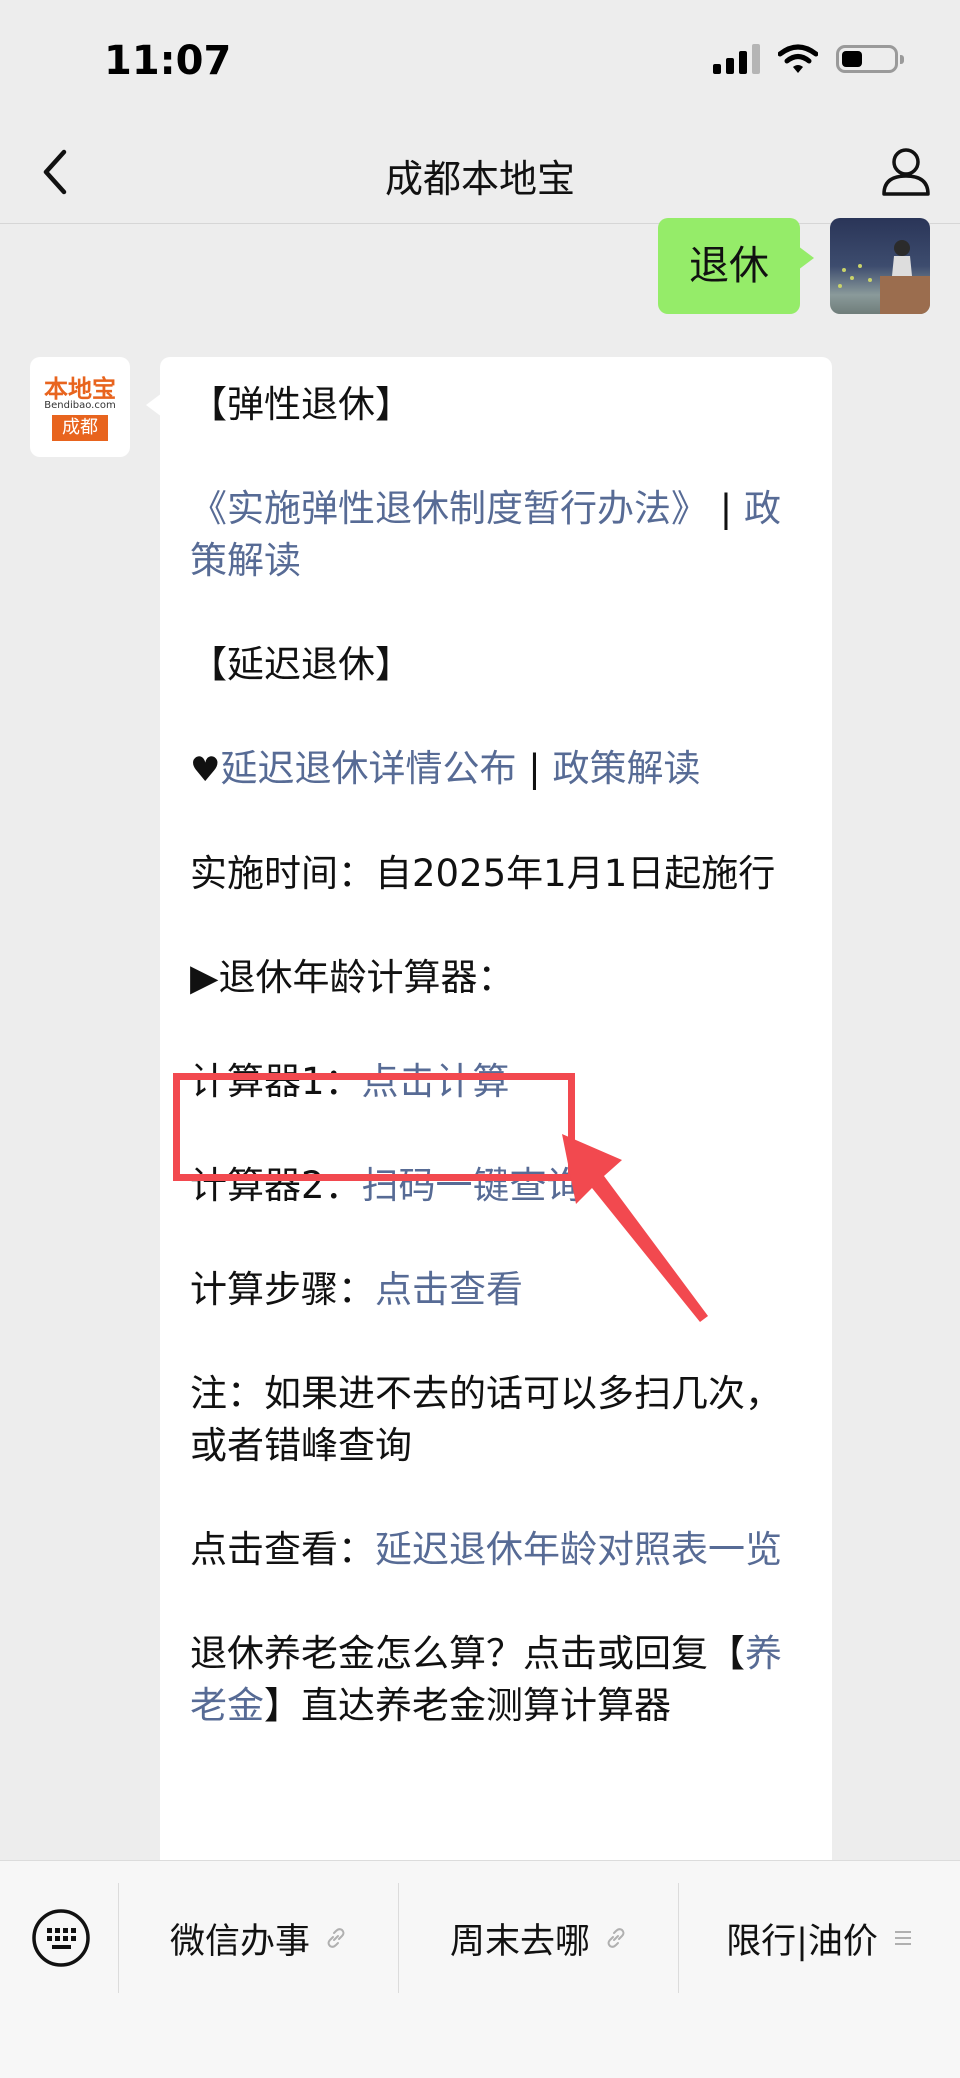  Describe the element at coordinates (239, 1941) in the screenshot. I see `menu-label: 微信办事` at that location.